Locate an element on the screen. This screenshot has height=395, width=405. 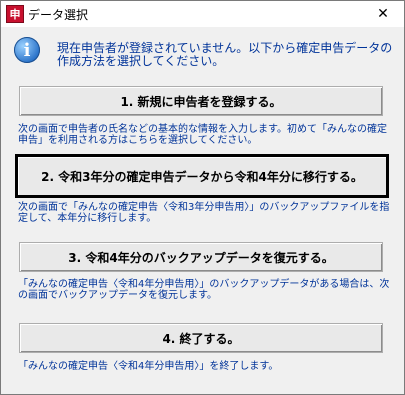
restore-backup-button: 3. 令和4年分のバックアップデータを復元する。 is located at coordinates (201, 257).